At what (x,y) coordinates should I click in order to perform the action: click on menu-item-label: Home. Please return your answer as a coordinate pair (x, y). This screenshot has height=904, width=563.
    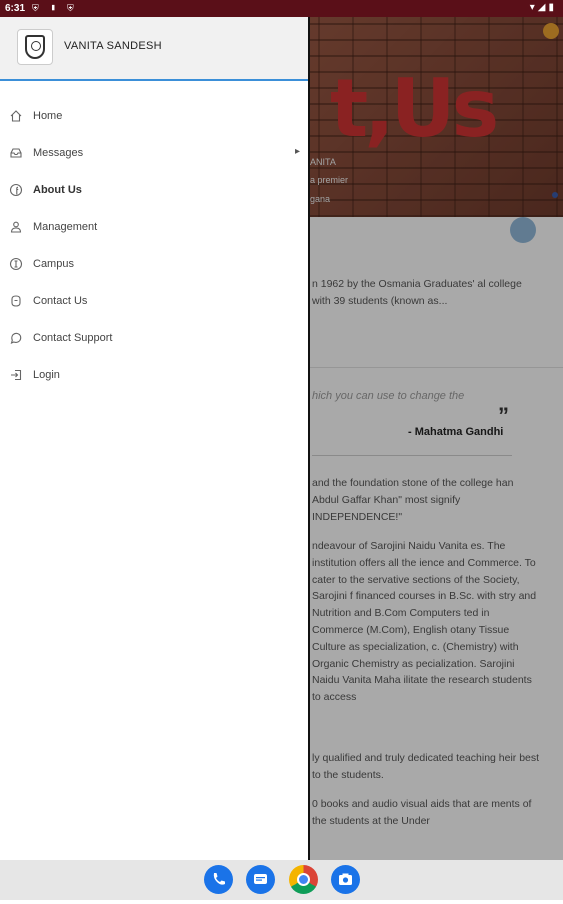
    Looking at the image, I should click on (48, 116).